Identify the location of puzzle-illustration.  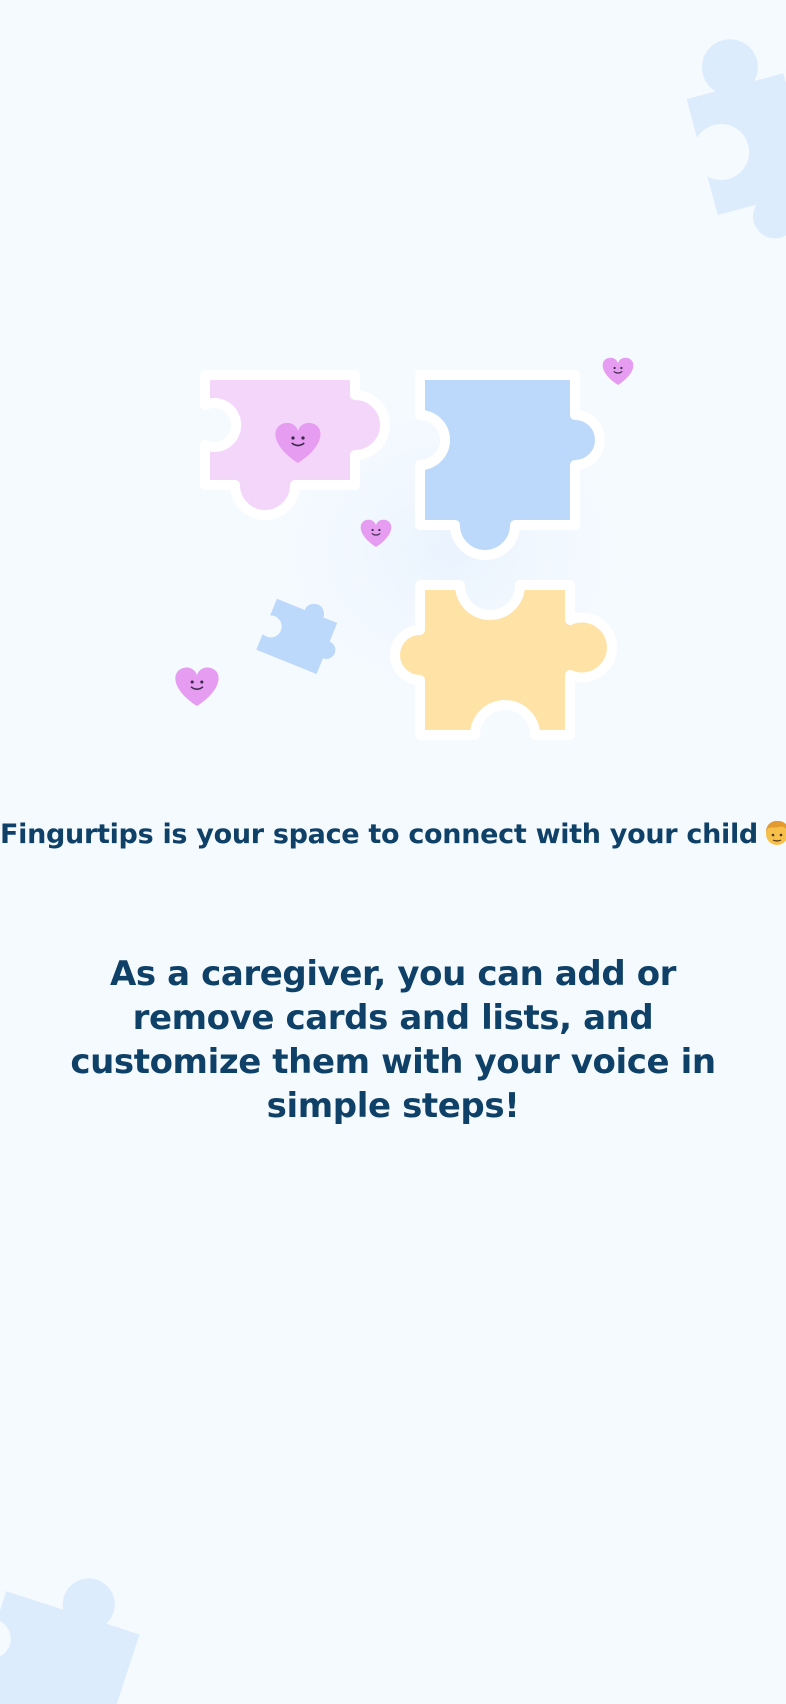
(422, 548).